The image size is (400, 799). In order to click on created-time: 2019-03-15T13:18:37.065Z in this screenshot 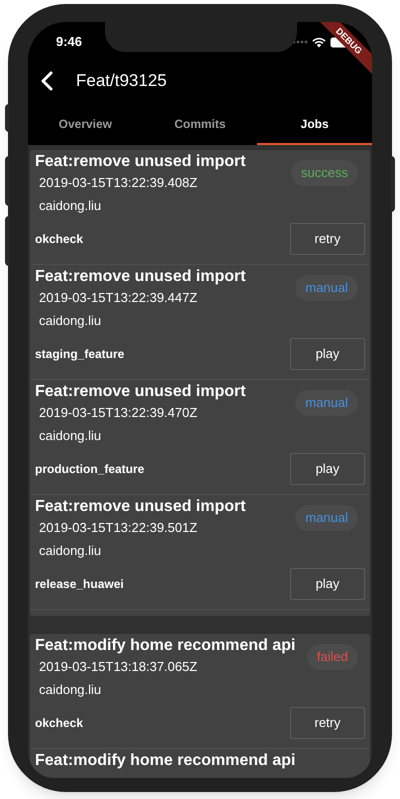, I will do `click(118, 667)`.